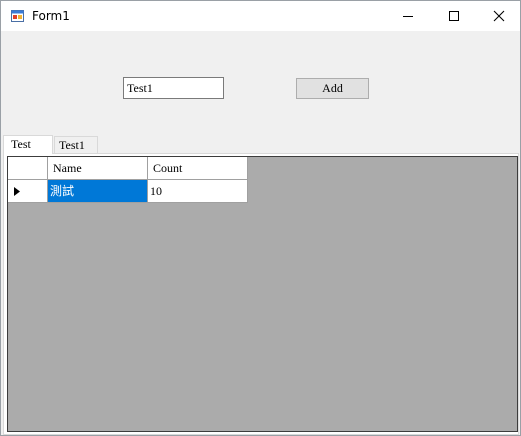 Image resolution: width=521 pixels, height=436 pixels. Describe the element at coordinates (17, 191) in the screenshot. I see `triangle-right-icon` at that location.